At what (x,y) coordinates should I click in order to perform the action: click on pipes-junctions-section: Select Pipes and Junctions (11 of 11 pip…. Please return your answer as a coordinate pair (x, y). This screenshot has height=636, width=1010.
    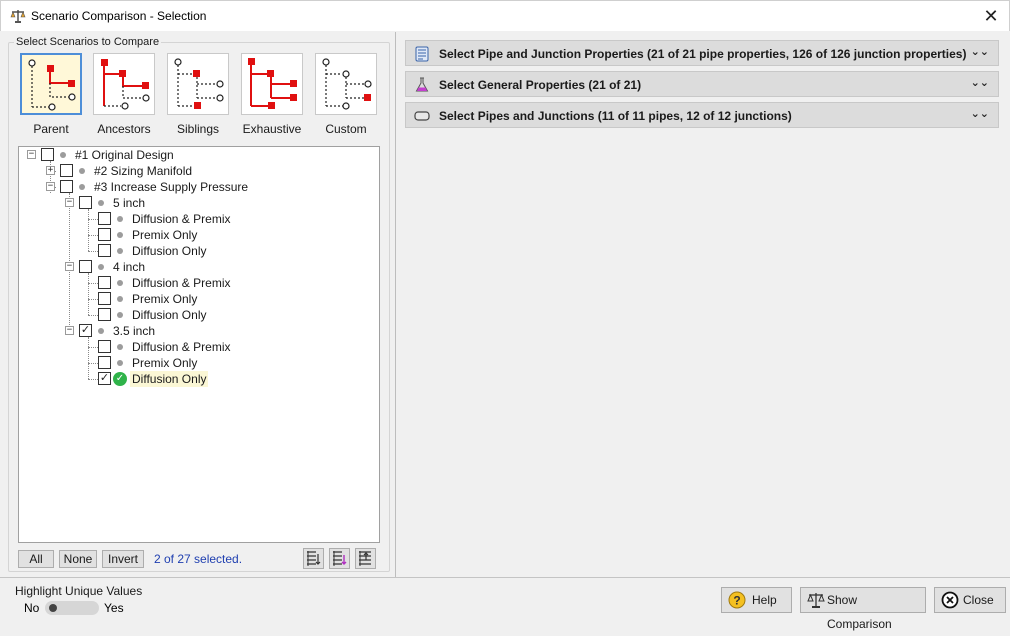
    Looking at the image, I should click on (702, 115).